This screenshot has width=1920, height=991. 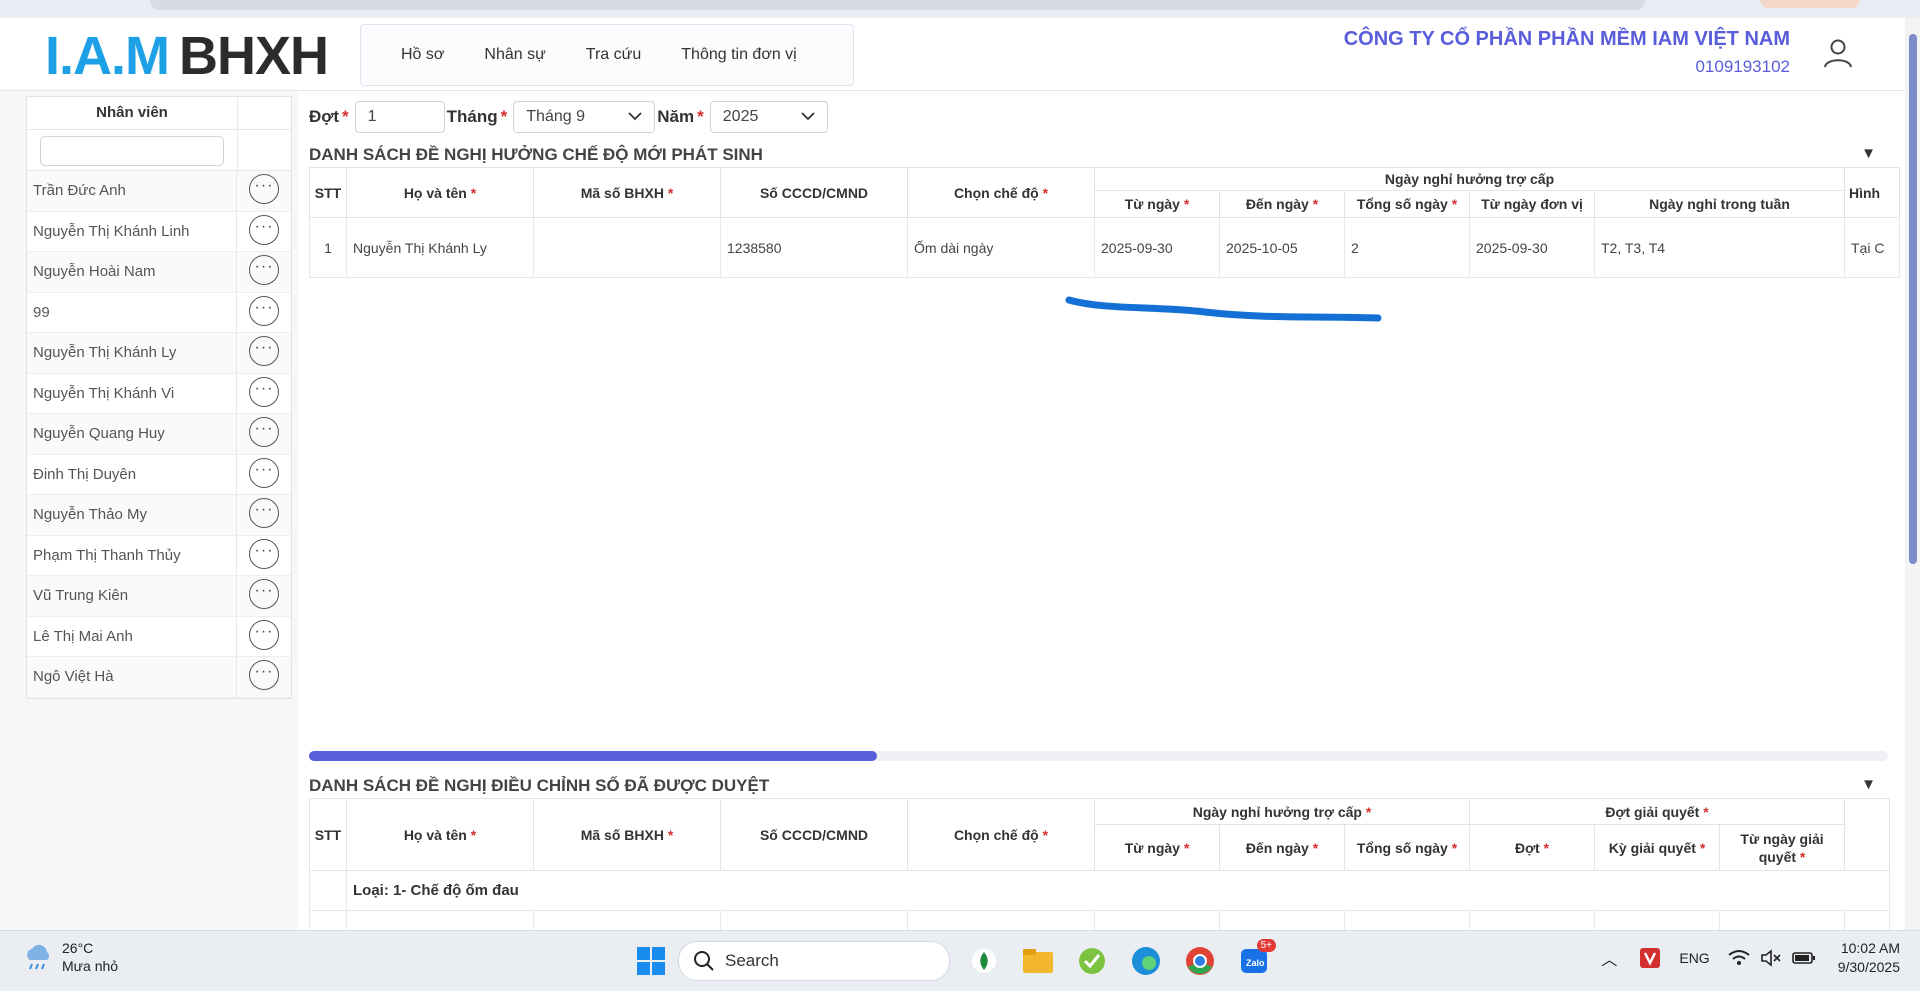 What do you see at coordinates (1407, 247) in the screenshot?
I see `cell-tong-so: 2` at bounding box center [1407, 247].